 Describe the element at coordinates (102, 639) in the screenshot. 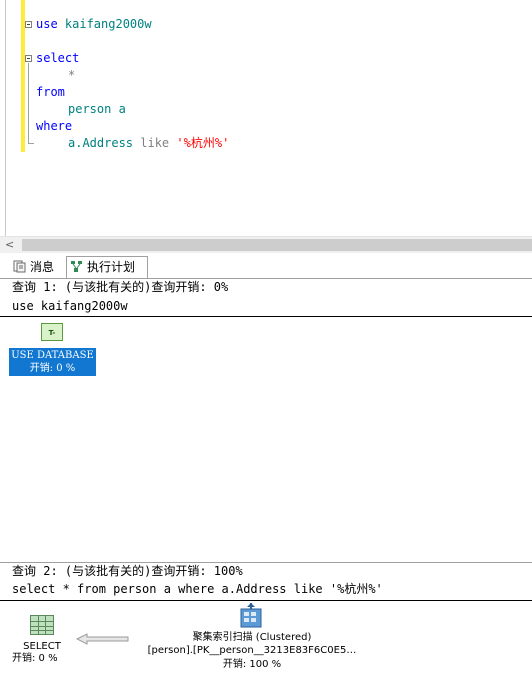

I see `data-flow-arrow-icon` at that location.